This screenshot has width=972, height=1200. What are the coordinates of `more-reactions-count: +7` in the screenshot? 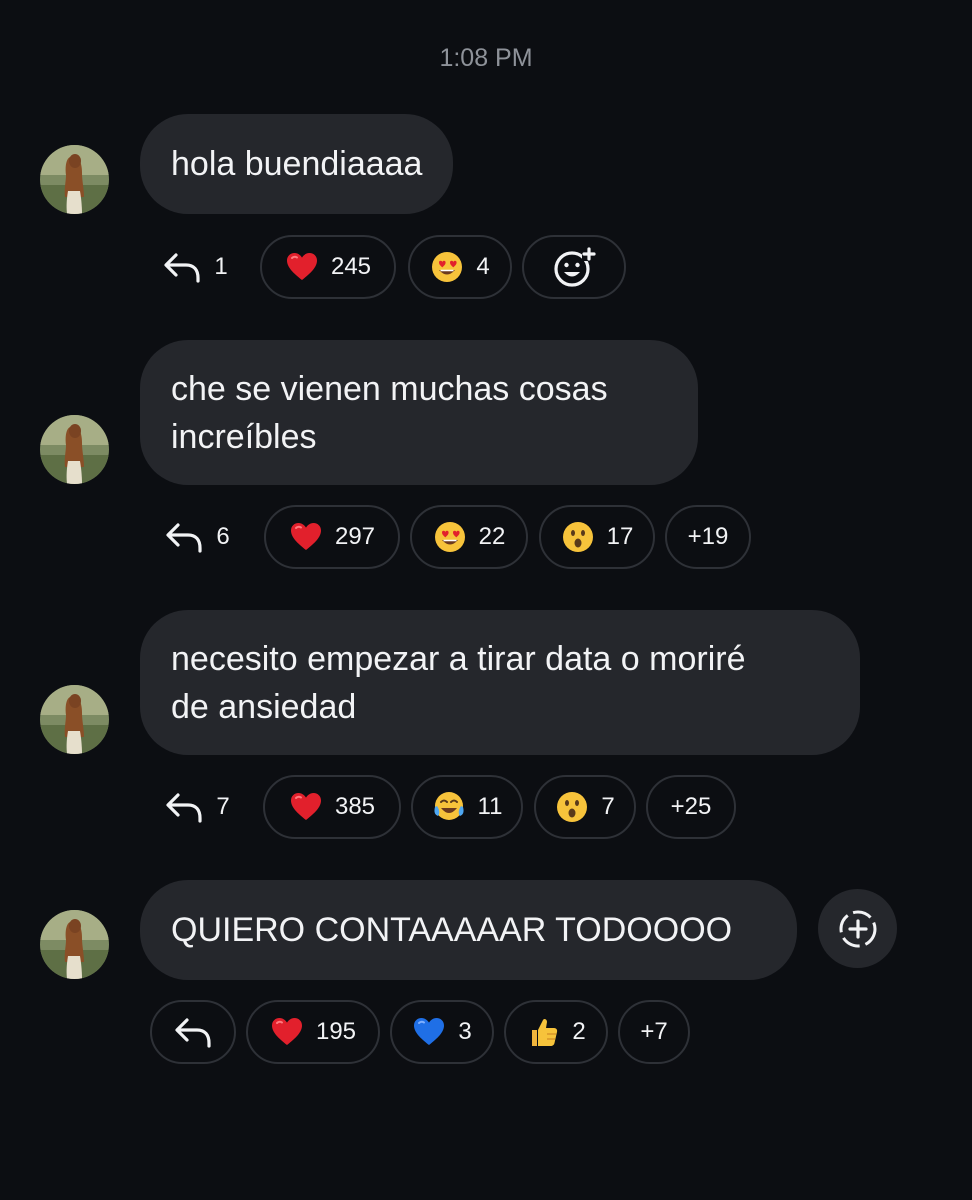 It's located at (654, 1031).